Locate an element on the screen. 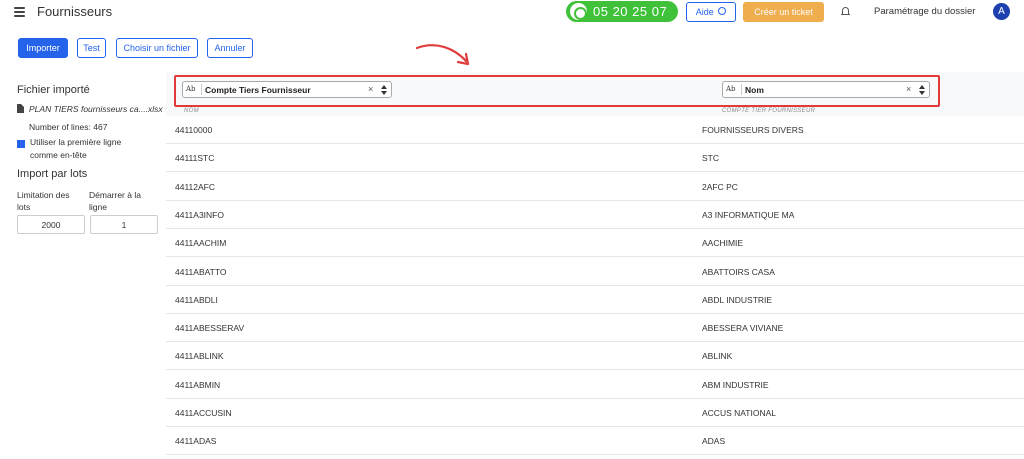  account-code-cell: 4411ABLINK is located at coordinates (199, 356).